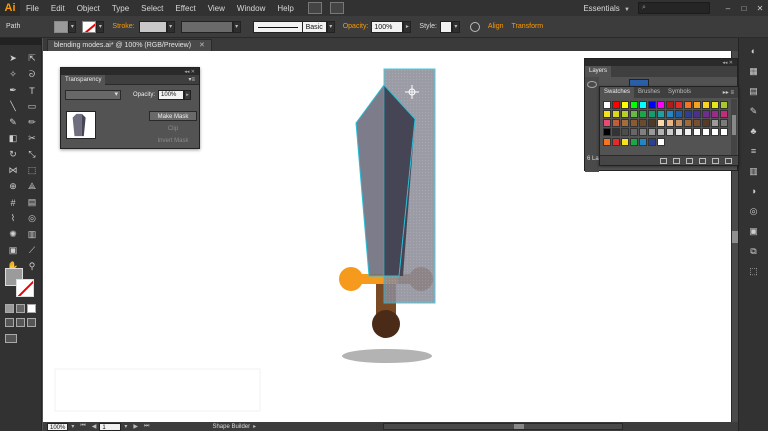  I want to click on invert-mask-checkbox: Invert Mask, so click(173, 141).